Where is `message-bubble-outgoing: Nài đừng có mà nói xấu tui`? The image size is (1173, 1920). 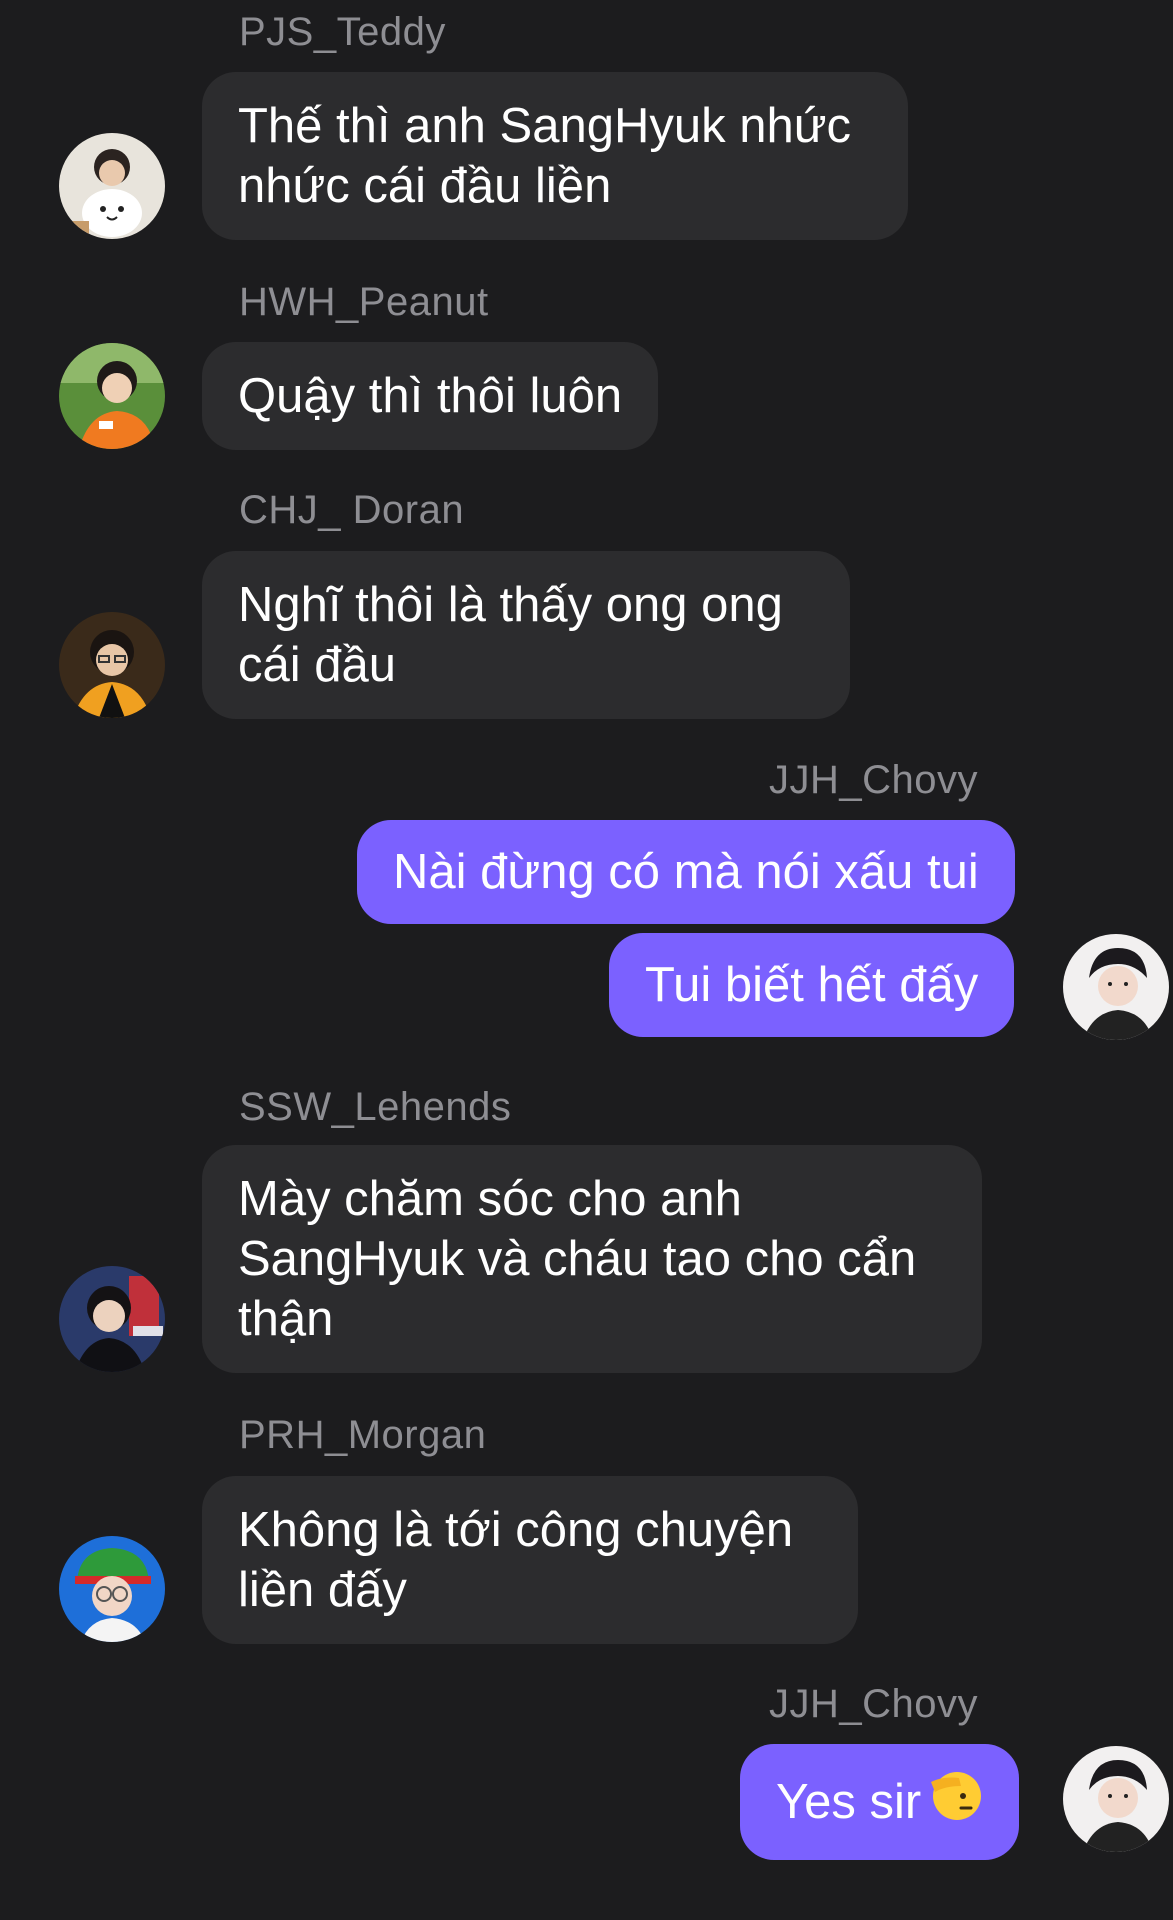 message-bubble-outgoing: Nài đừng có mà nói xấu tui is located at coordinates (686, 872).